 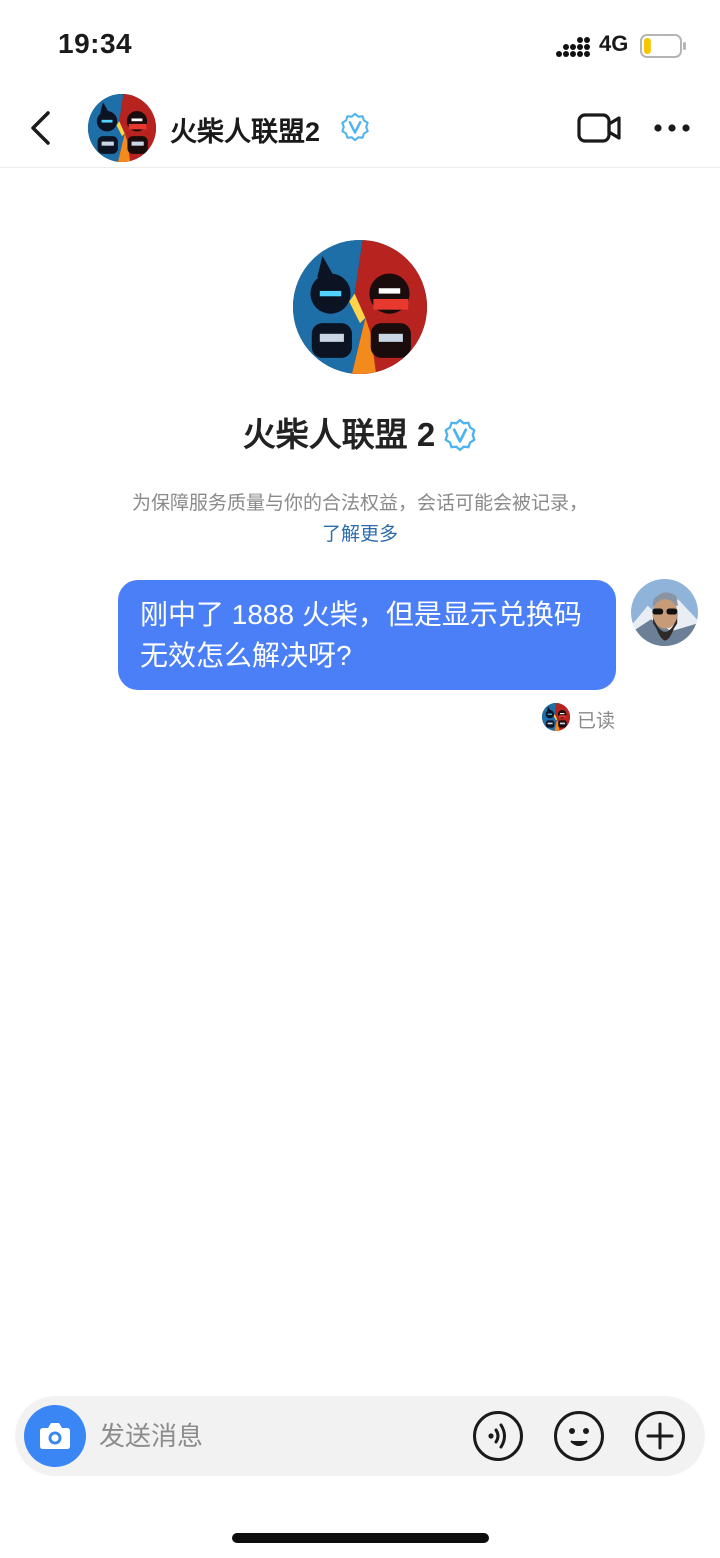 What do you see at coordinates (599, 128) in the screenshot?
I see `video-camera-icon` at bounding box center [599, 128].